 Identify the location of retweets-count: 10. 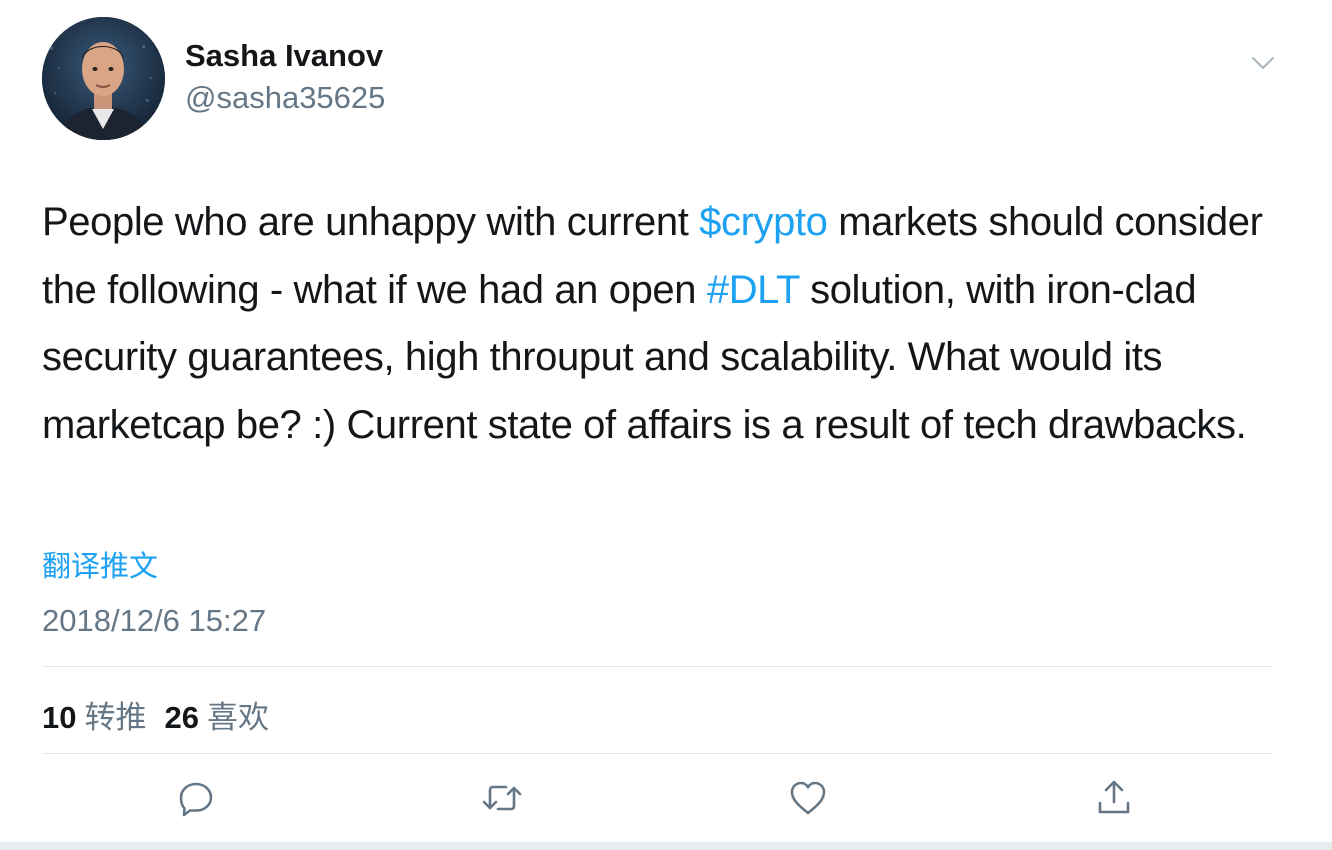
(59, 717).